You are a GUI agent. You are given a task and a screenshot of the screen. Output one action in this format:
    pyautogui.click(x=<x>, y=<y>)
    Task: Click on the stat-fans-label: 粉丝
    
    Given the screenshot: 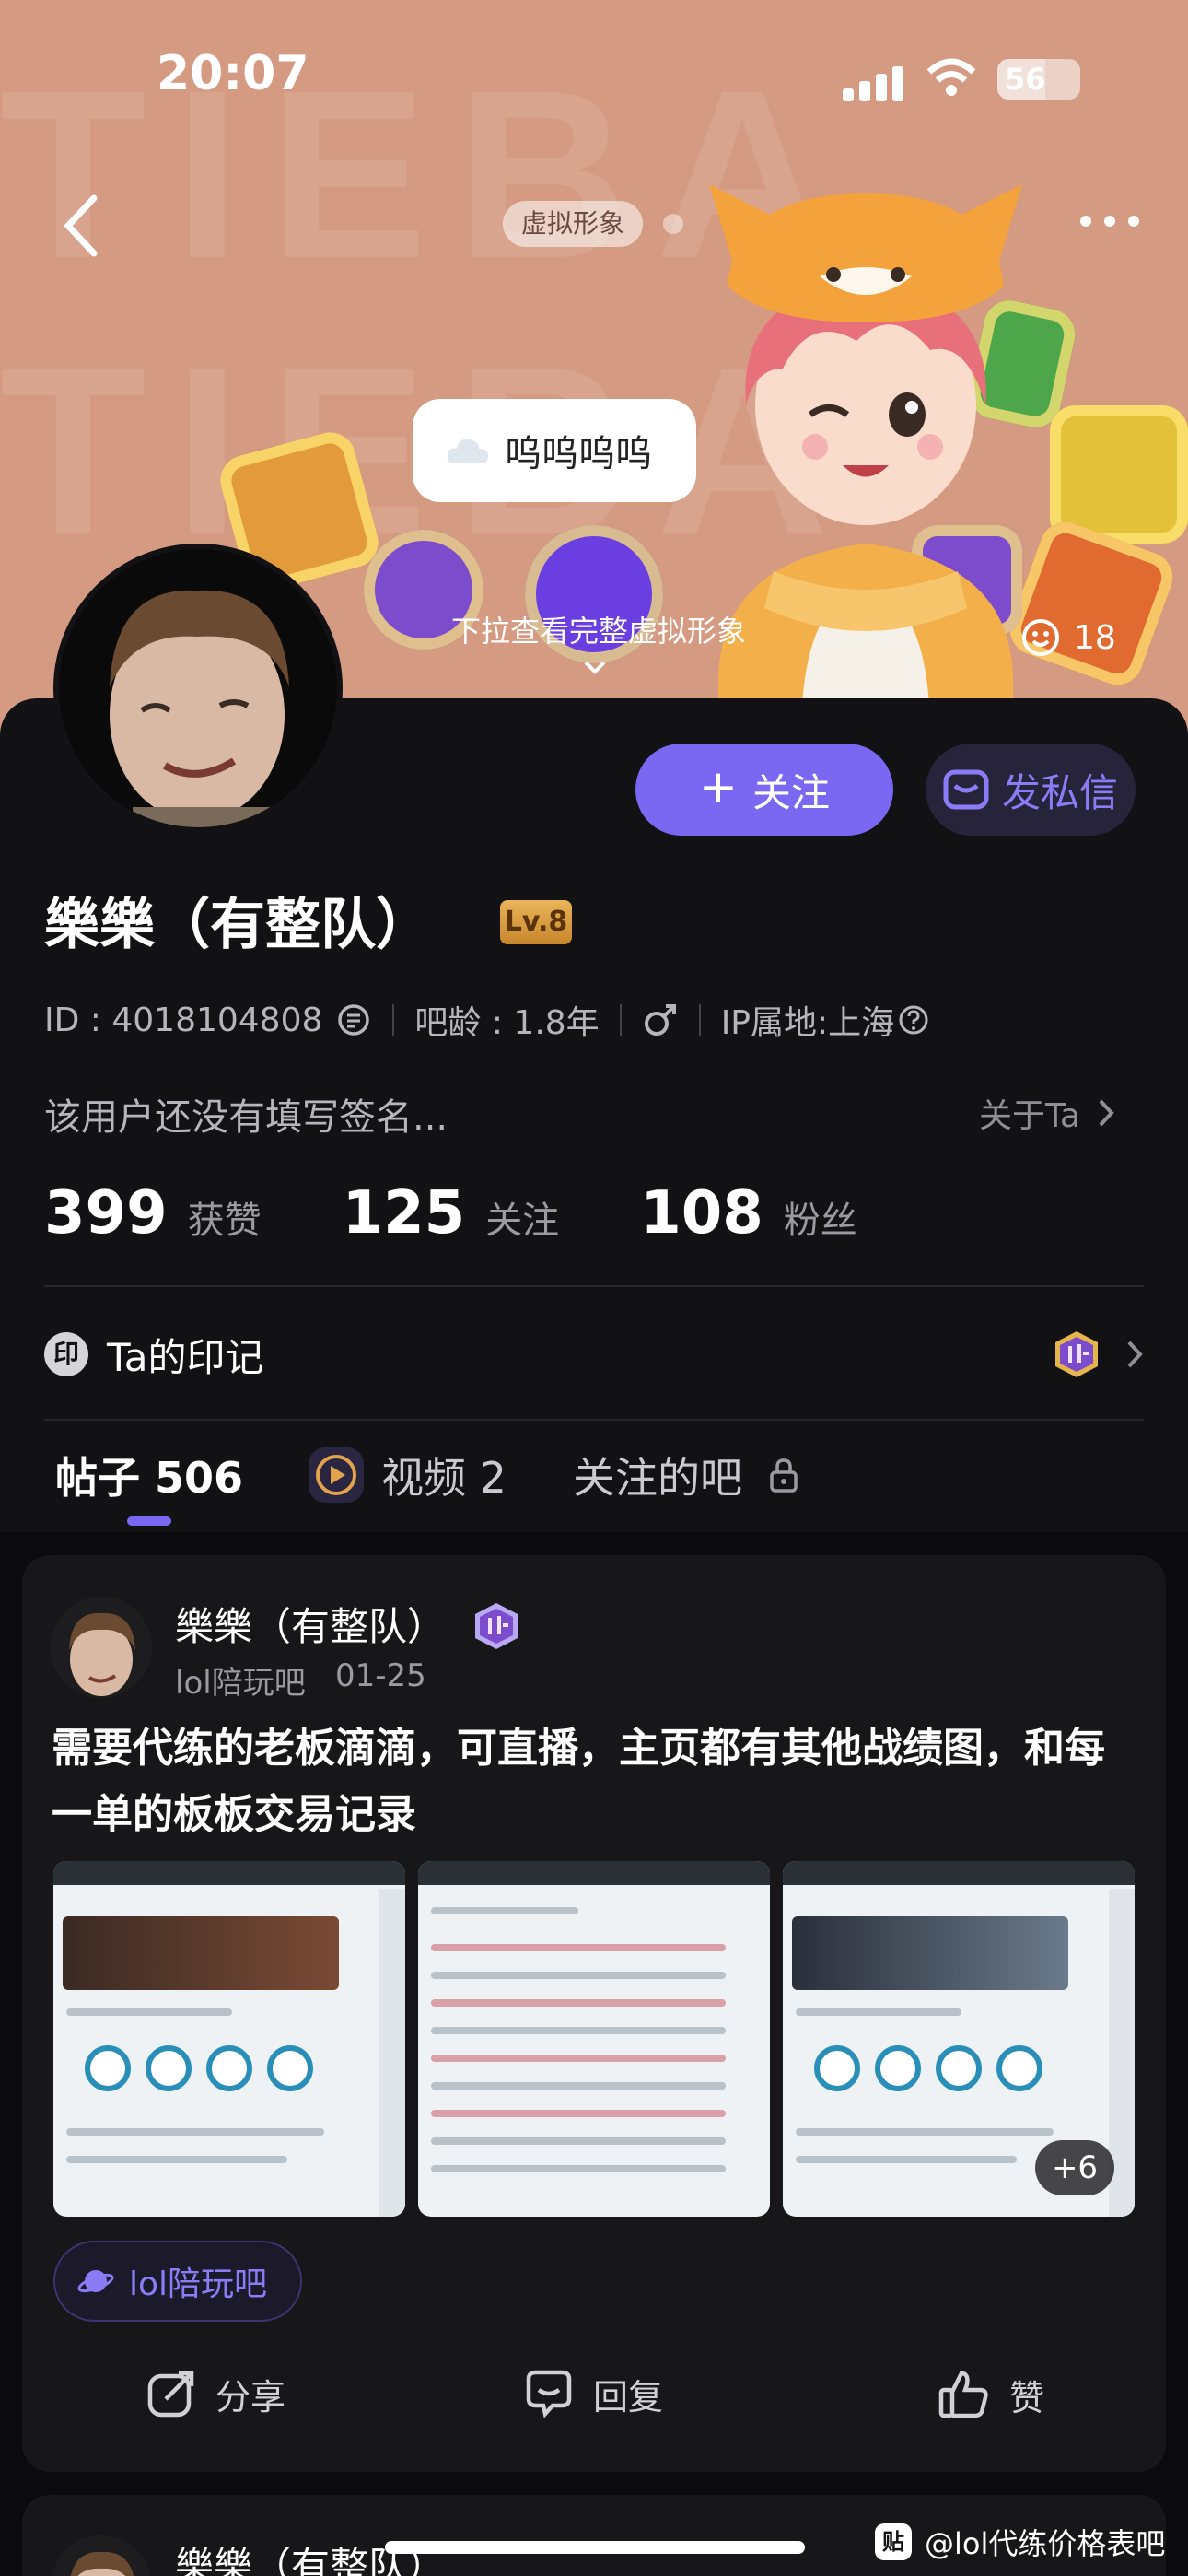 What is the action you would take?
    pyautogui.click(x=821, y=1217)
    